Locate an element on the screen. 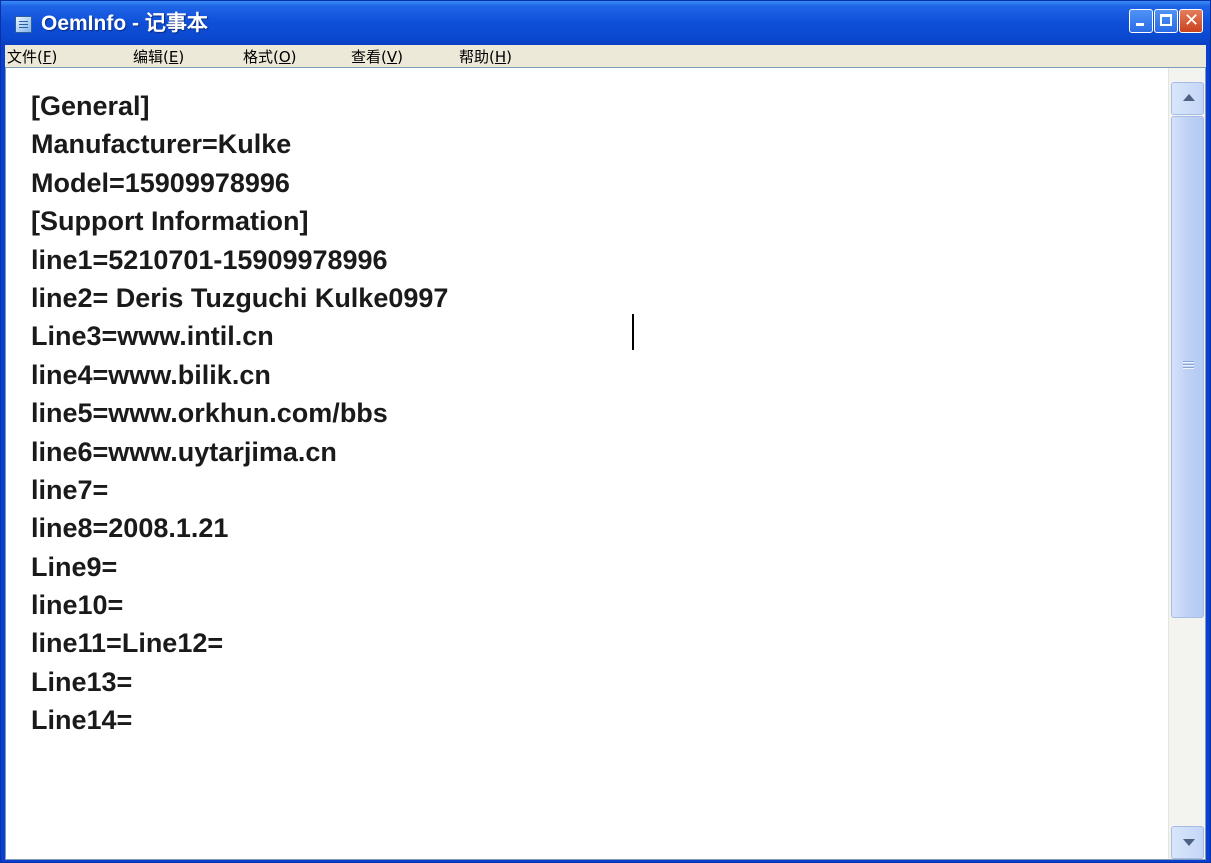 The image size is (1211, 863). scroll-up-button is located at coordinates (1187, 98).